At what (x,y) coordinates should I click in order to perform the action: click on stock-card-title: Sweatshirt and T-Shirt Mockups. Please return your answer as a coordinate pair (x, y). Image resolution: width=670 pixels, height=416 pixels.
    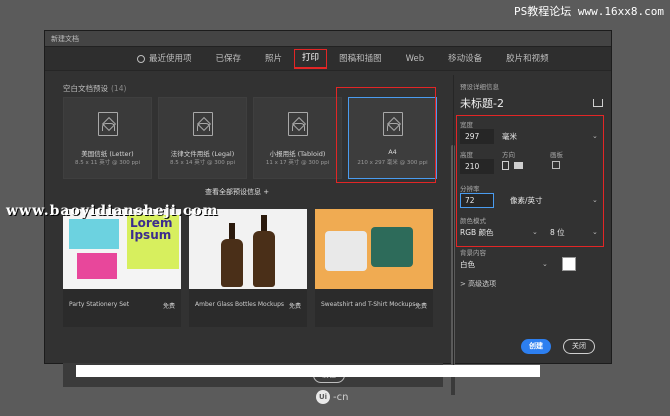
    Looking at the image, I should click on (368, 304).